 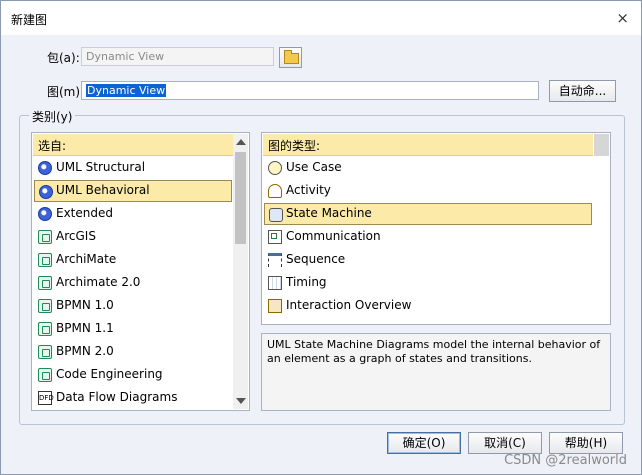 What do you see at coordinates (428, 145) in the screenshot?
I see `type-list-header: 图的类型:` at bounding box center [428, 145].